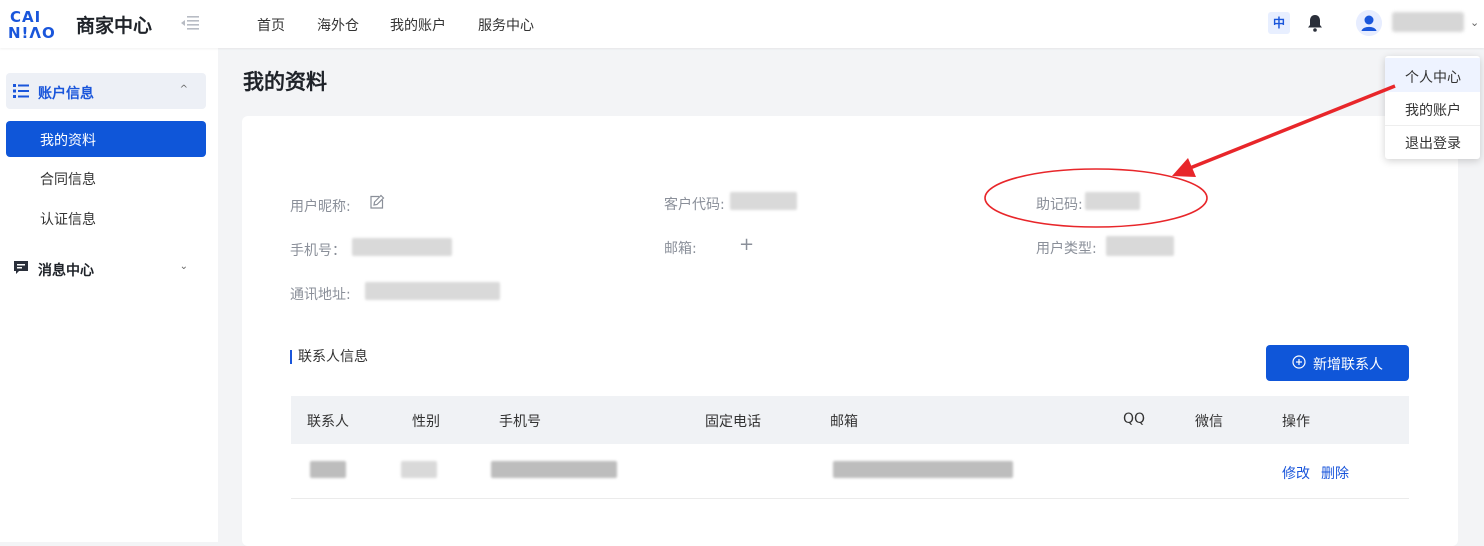  Describe the element at coordinates (1428, 22) in the screenshot. I see `username-redacted` at that location.